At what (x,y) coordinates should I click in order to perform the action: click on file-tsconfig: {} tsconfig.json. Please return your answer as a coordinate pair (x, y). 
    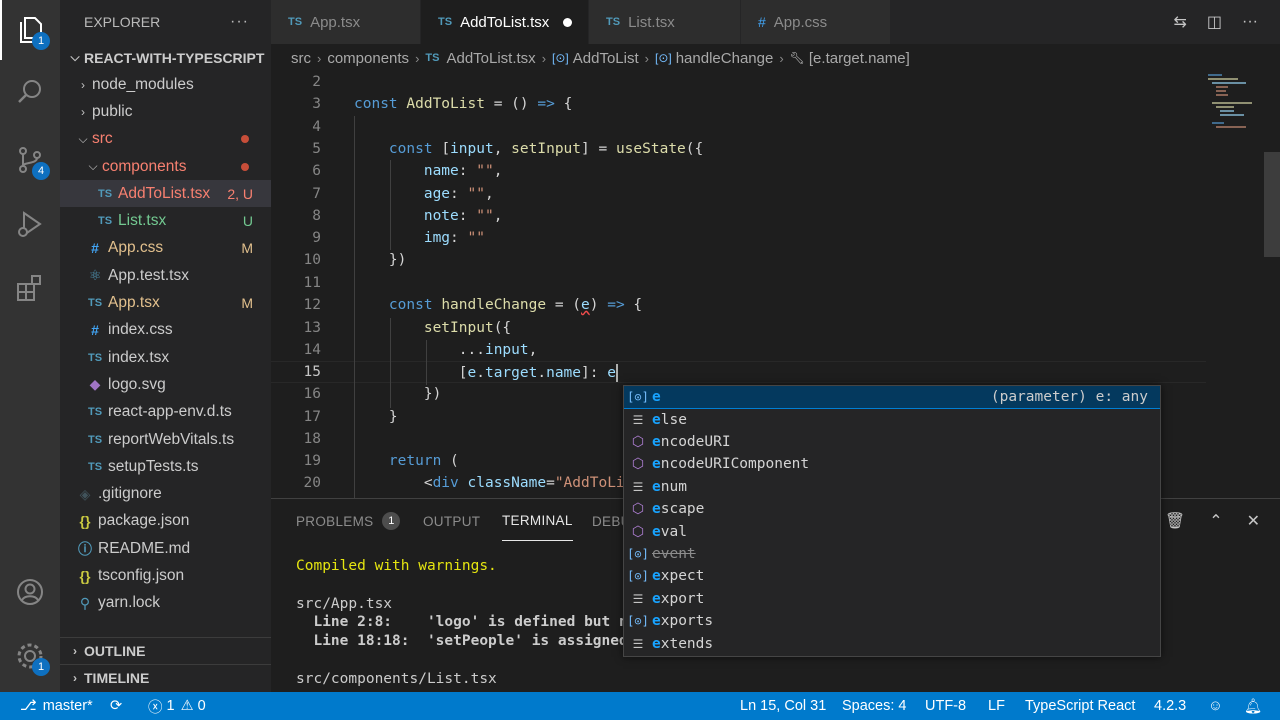
    Looking at the image, I should click on (165, 575).